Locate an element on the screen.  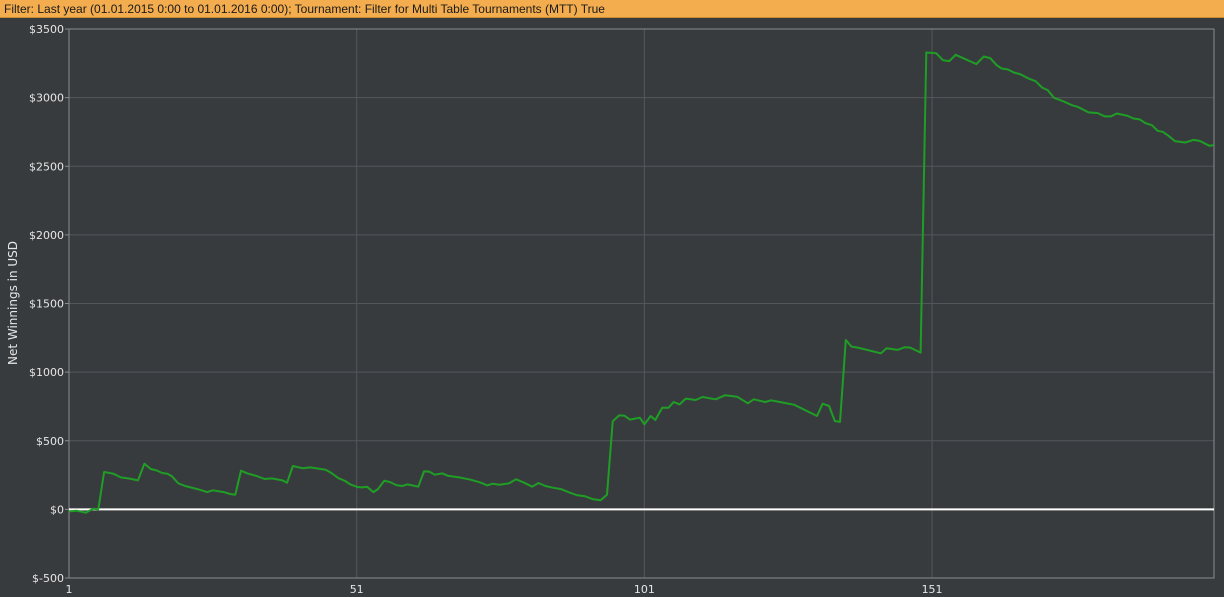
y-tick-label: $3500 is located at coordinates (46, 29).